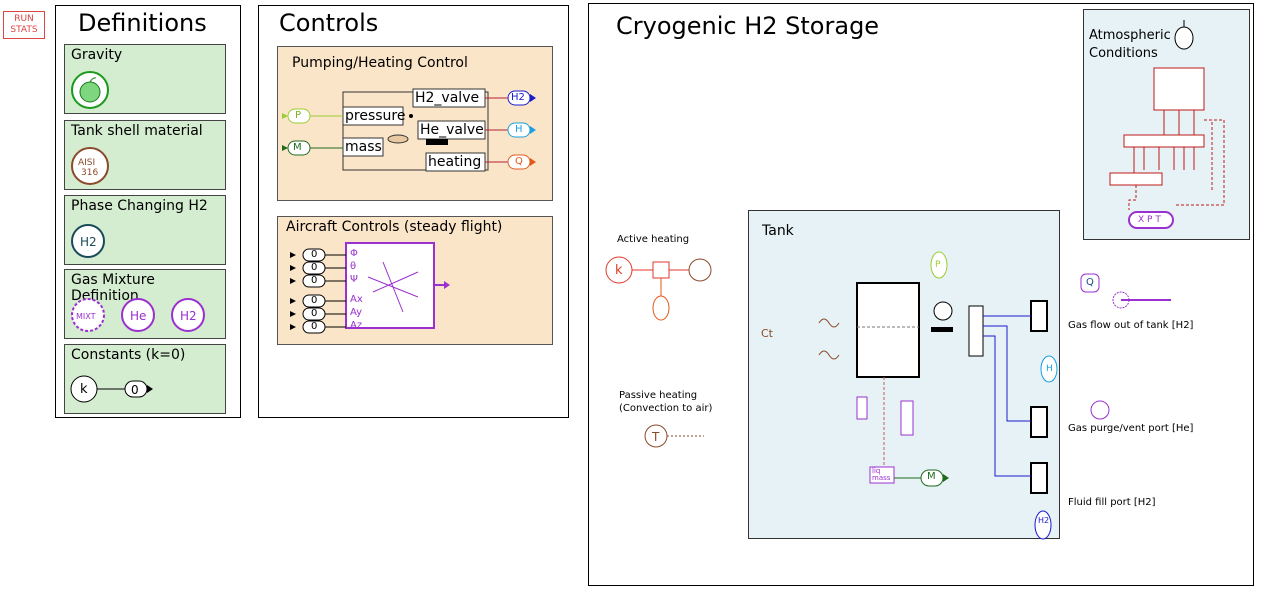 Image resolution: width=1261 pixels, height=593 pixels. I want to click on tank-diagram, so click(933, 388).